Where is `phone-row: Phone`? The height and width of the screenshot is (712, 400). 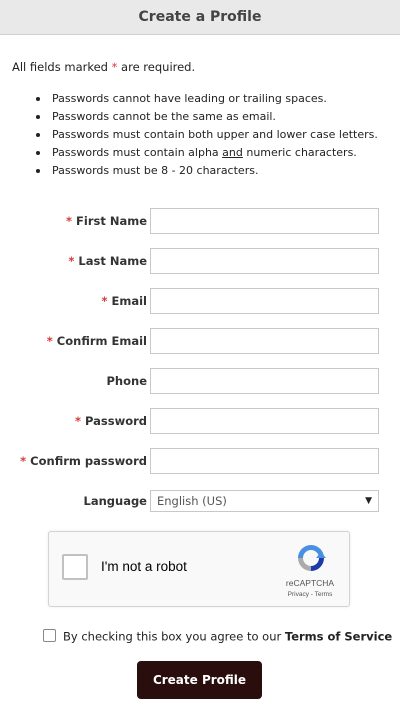 phone-row: Phone is located at coordinates (200, 381).